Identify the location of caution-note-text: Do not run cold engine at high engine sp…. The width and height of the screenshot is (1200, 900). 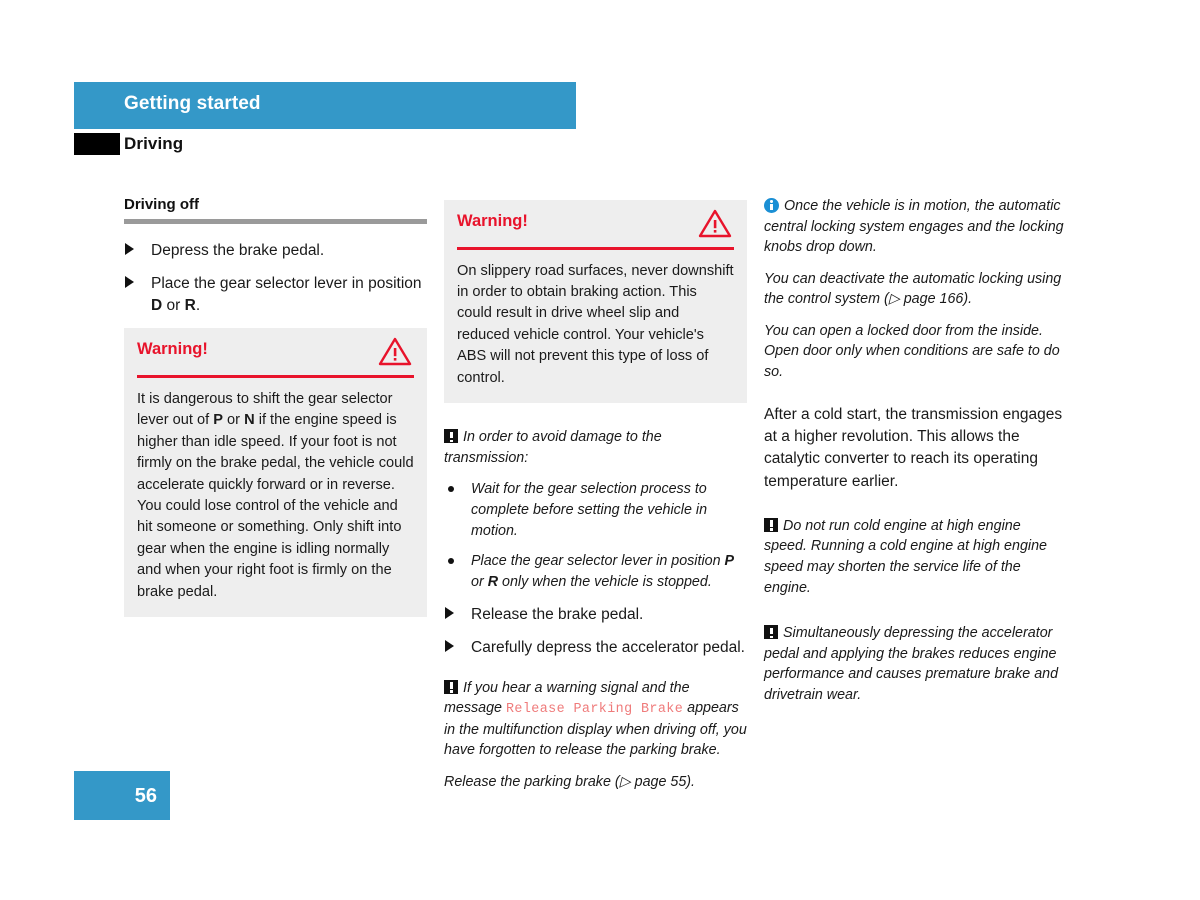
(905, 556).